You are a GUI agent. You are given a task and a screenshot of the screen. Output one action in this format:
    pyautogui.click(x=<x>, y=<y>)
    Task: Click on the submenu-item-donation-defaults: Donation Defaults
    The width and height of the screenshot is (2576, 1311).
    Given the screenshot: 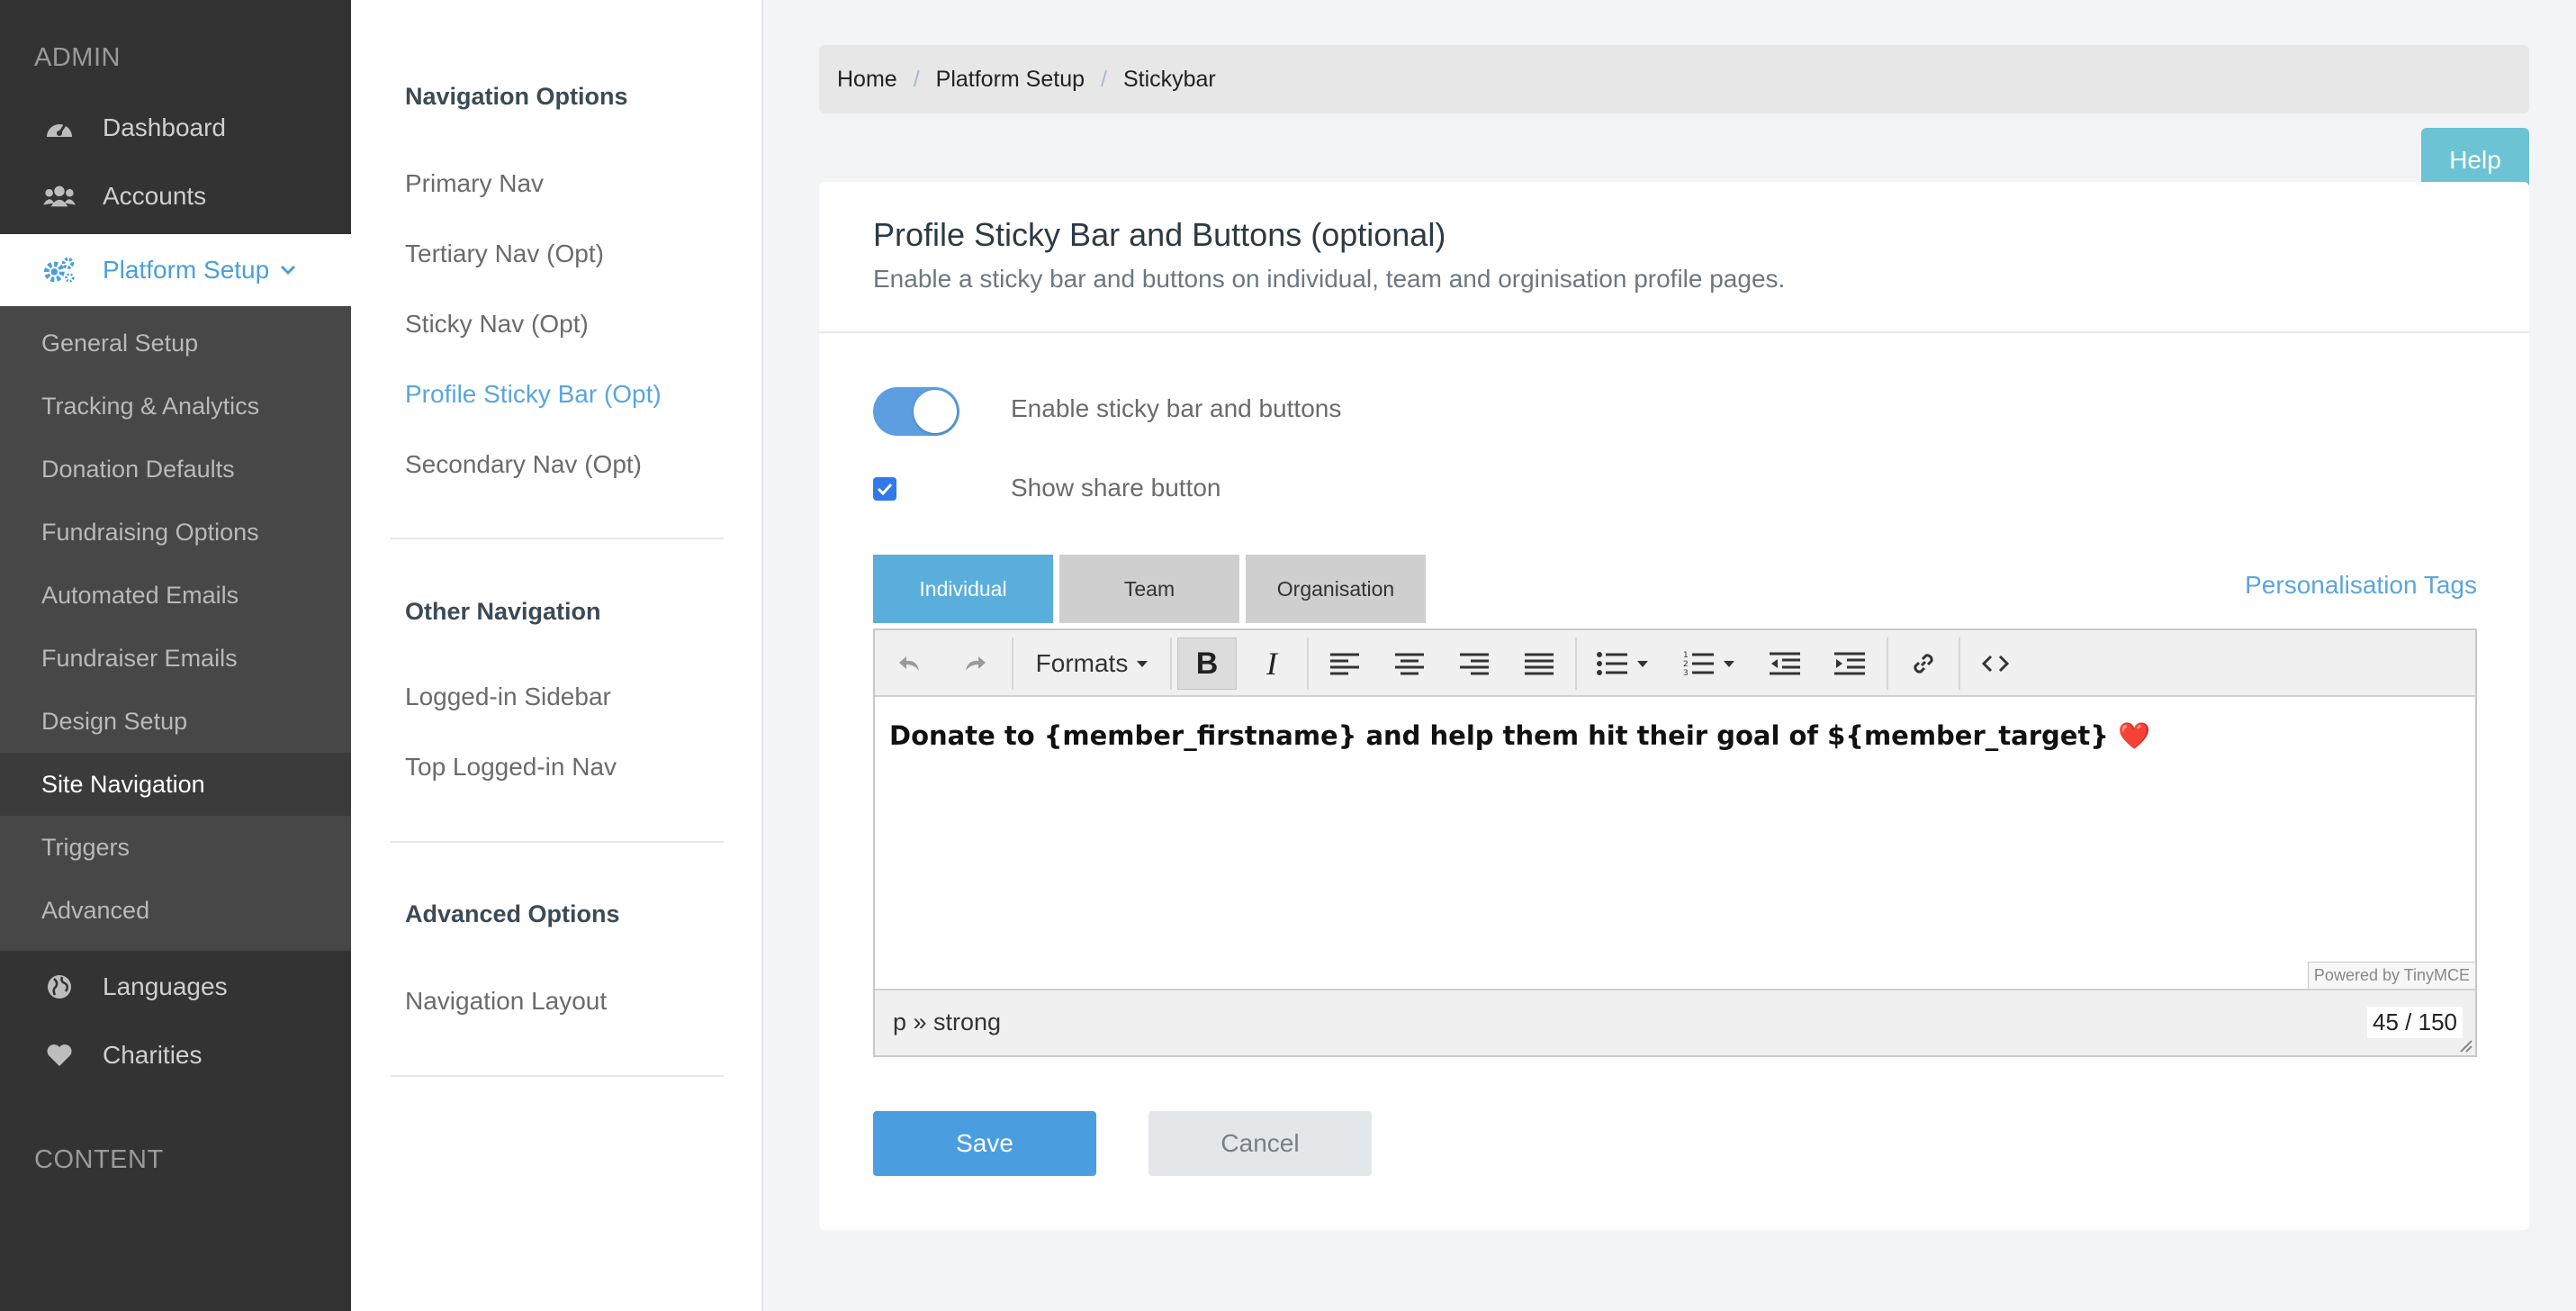 What is the action you would take?
    pyautogui.click(x=138, y=470)
    